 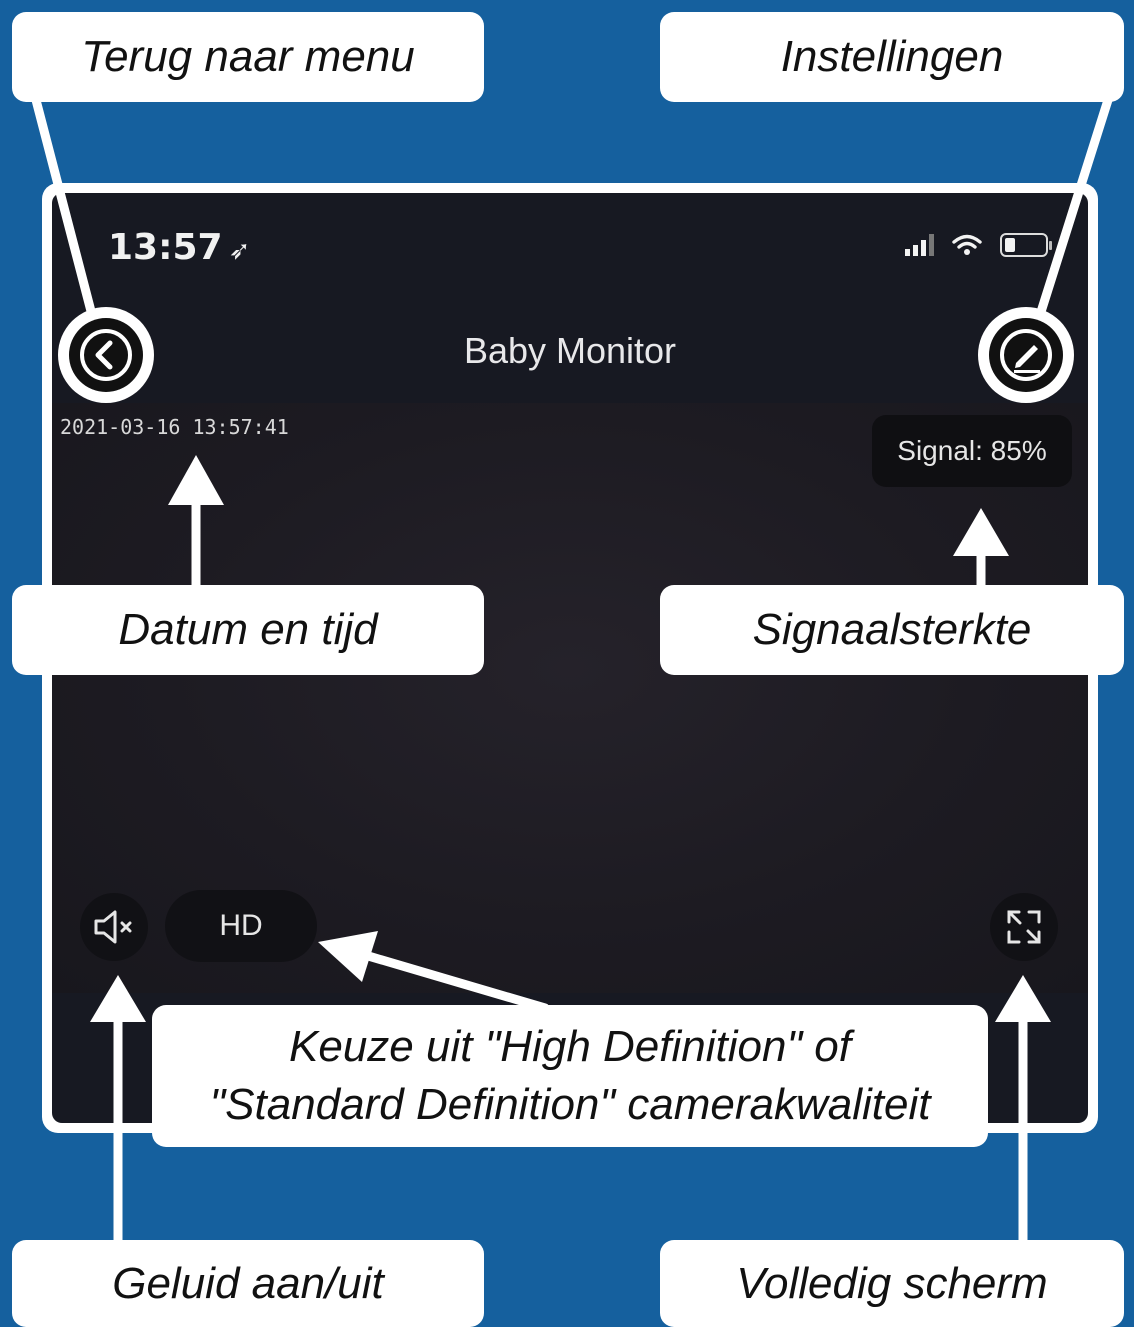 I want to click on page-title: Baby Monitor, so click(x=570, y=350).